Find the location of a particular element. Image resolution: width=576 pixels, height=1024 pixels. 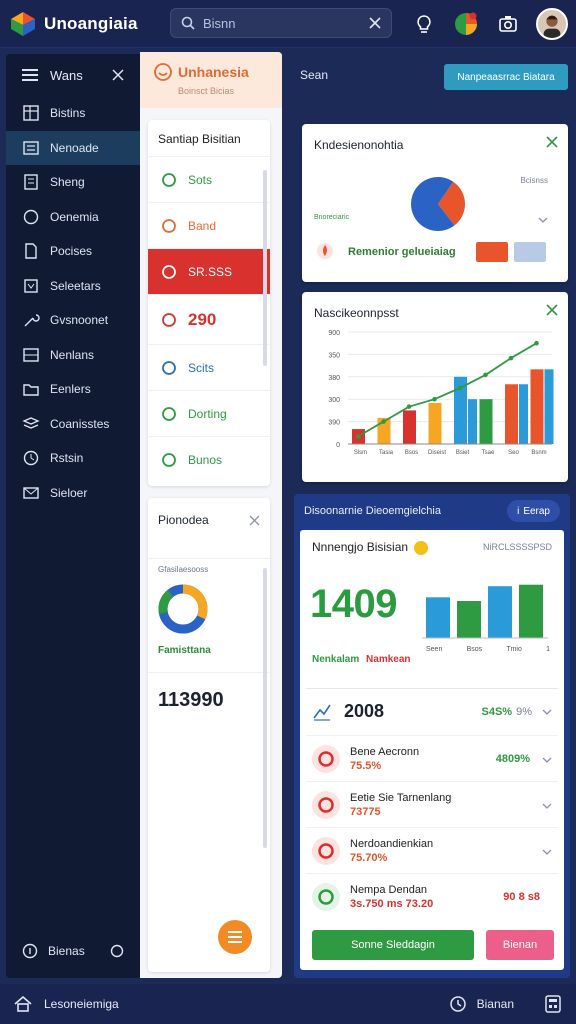

settings-row: Band is located at coordinates (209, 225).